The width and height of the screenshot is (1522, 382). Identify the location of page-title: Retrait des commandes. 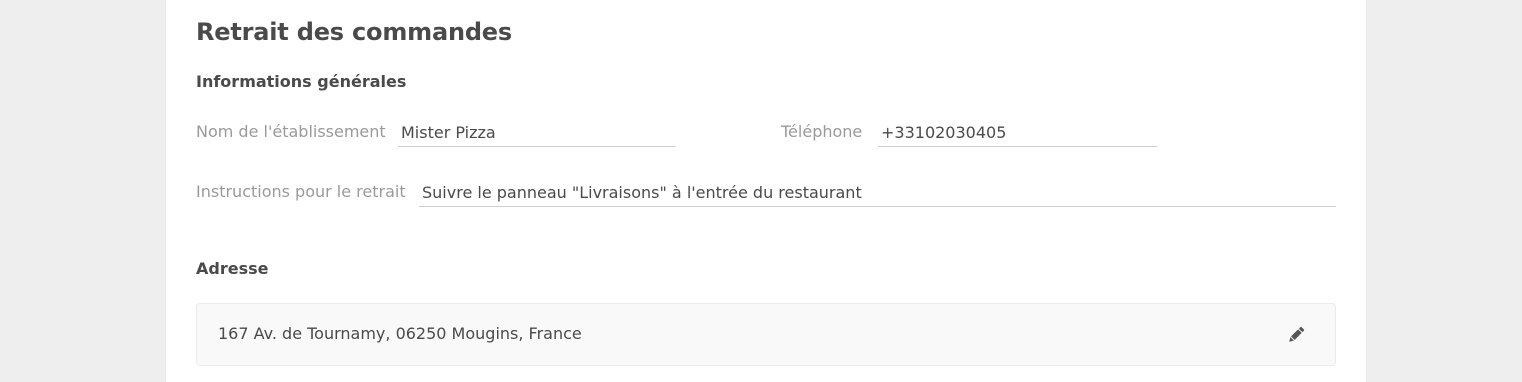
(354, 32).